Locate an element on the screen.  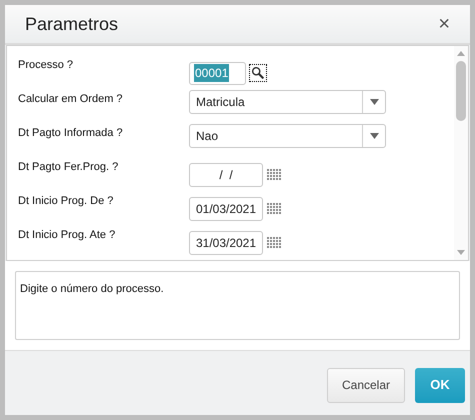
window-title: Parametros is located at coordinates (71, 24).